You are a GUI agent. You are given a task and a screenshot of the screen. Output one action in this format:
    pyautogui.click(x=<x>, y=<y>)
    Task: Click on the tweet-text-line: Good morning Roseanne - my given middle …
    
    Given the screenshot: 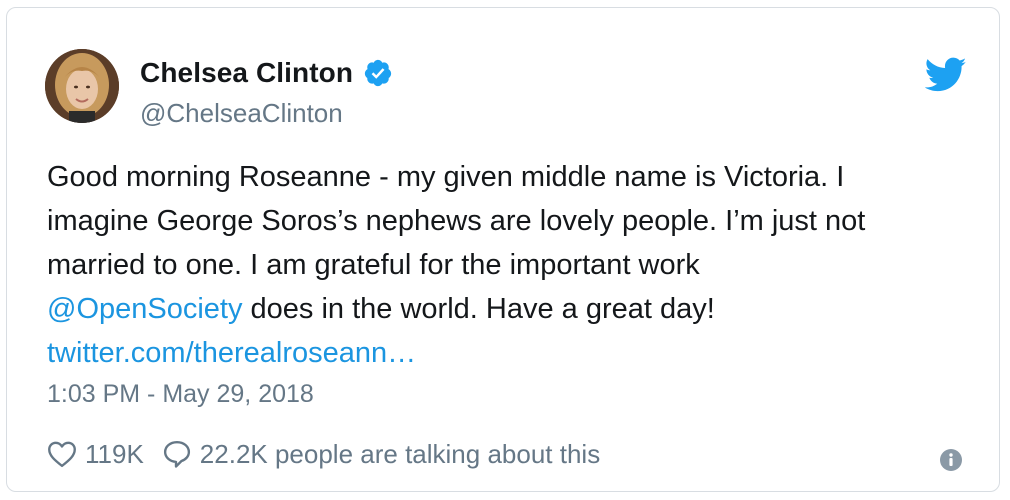 What is the action you would take?
    pyautogui.click(x=446, y=177)
    